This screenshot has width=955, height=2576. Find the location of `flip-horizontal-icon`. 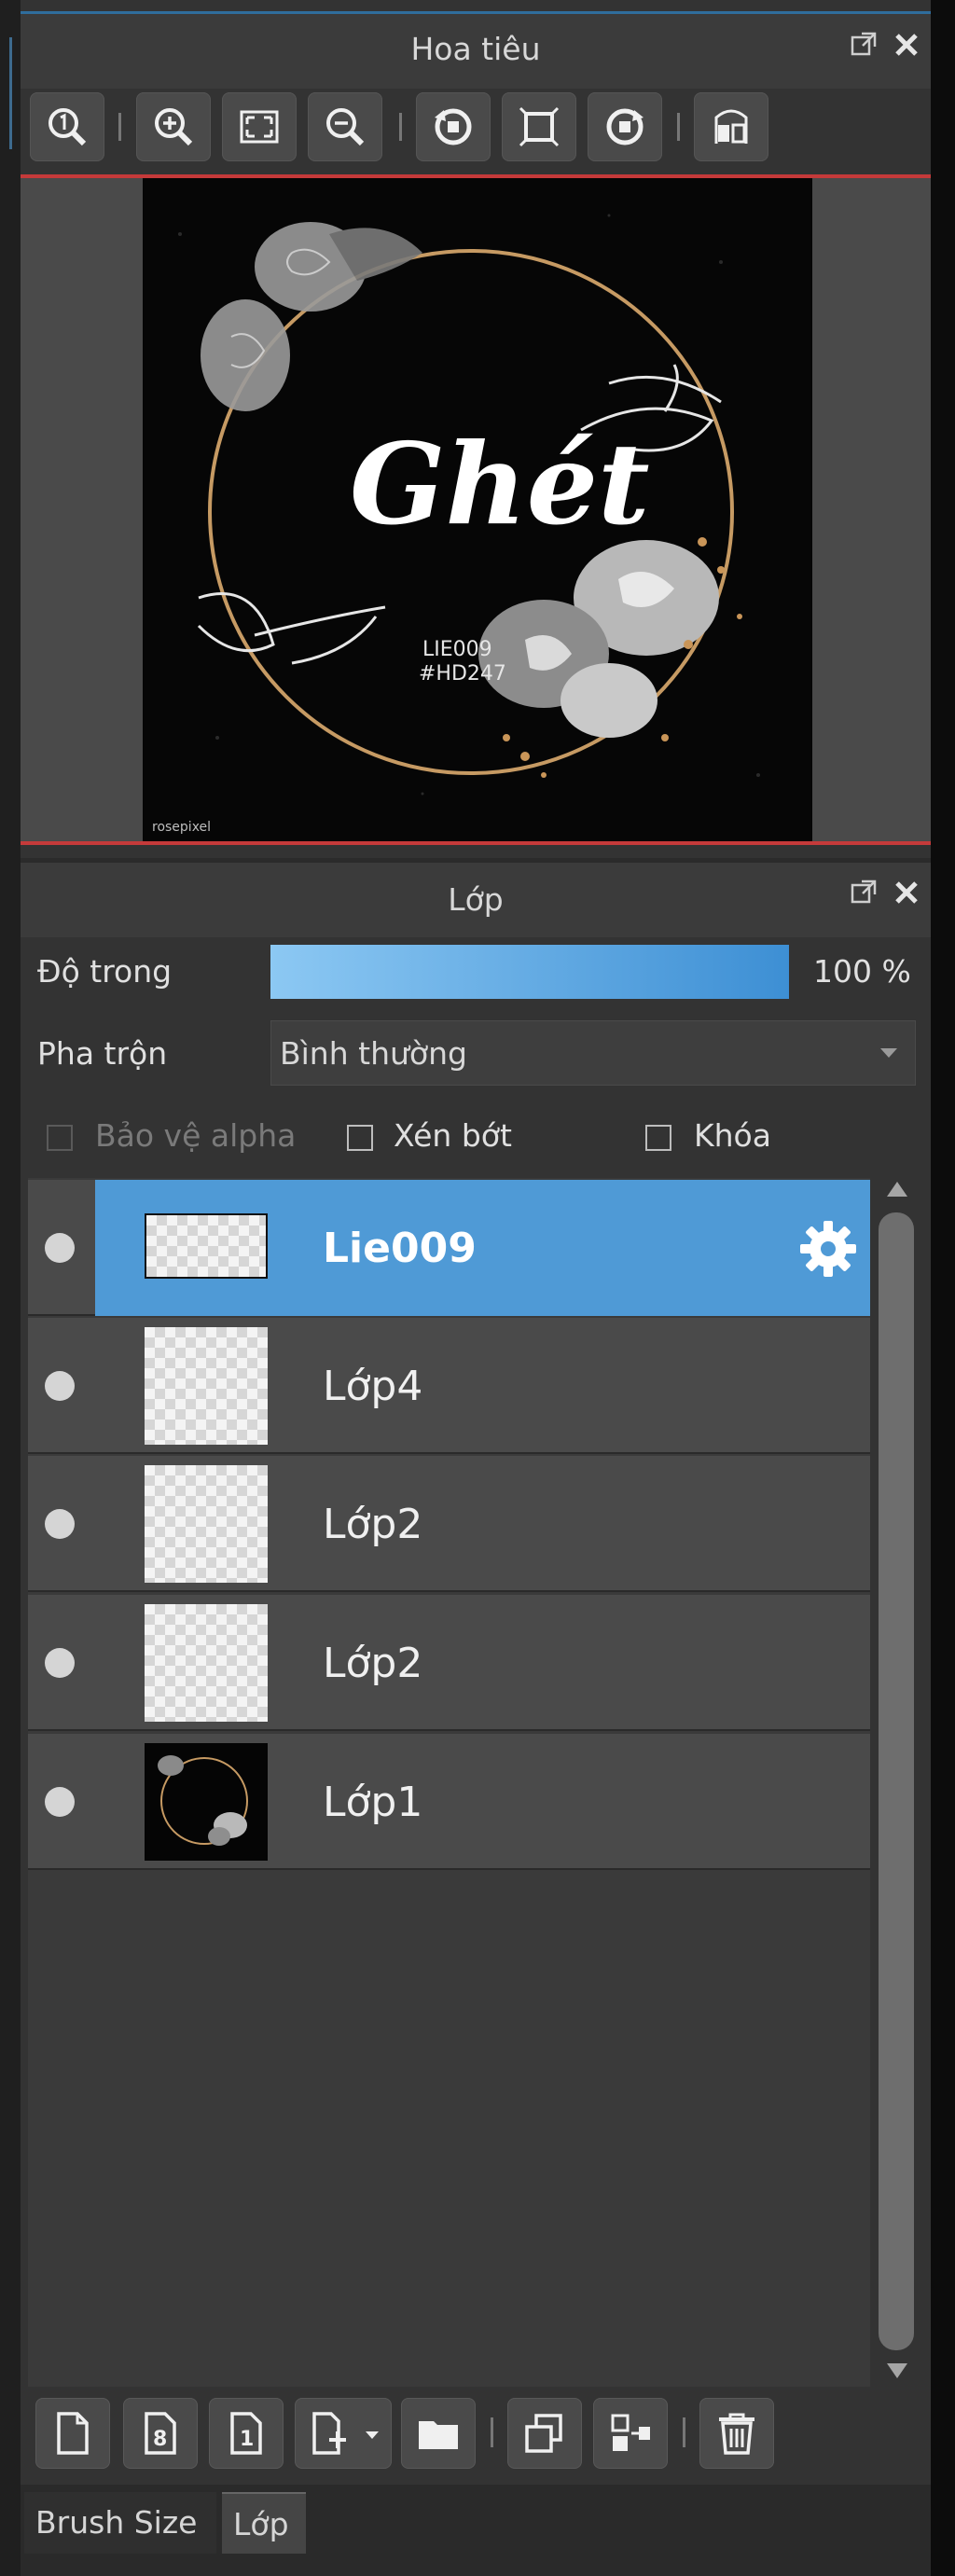

flip-horizontal-icon is located at coordinates (731, 126).